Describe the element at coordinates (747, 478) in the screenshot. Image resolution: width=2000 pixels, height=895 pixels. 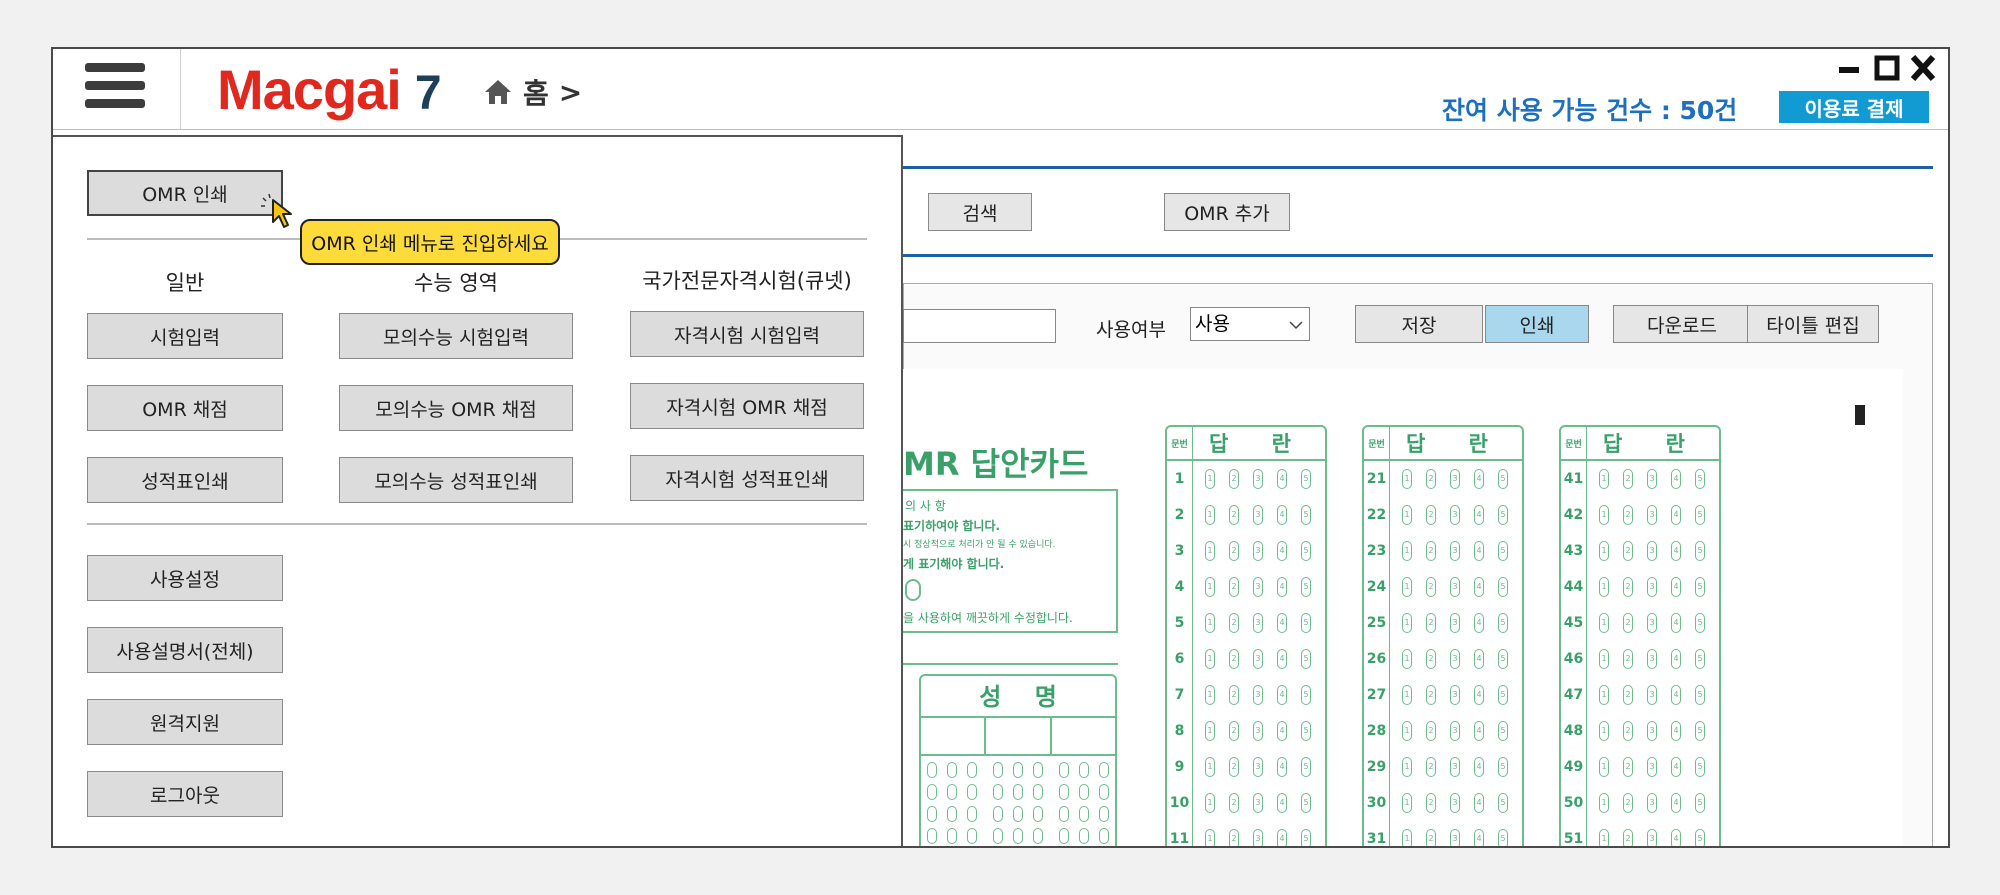
I see `menu-qnet-report-print: 자격시험 성적표인쇄` at that location.